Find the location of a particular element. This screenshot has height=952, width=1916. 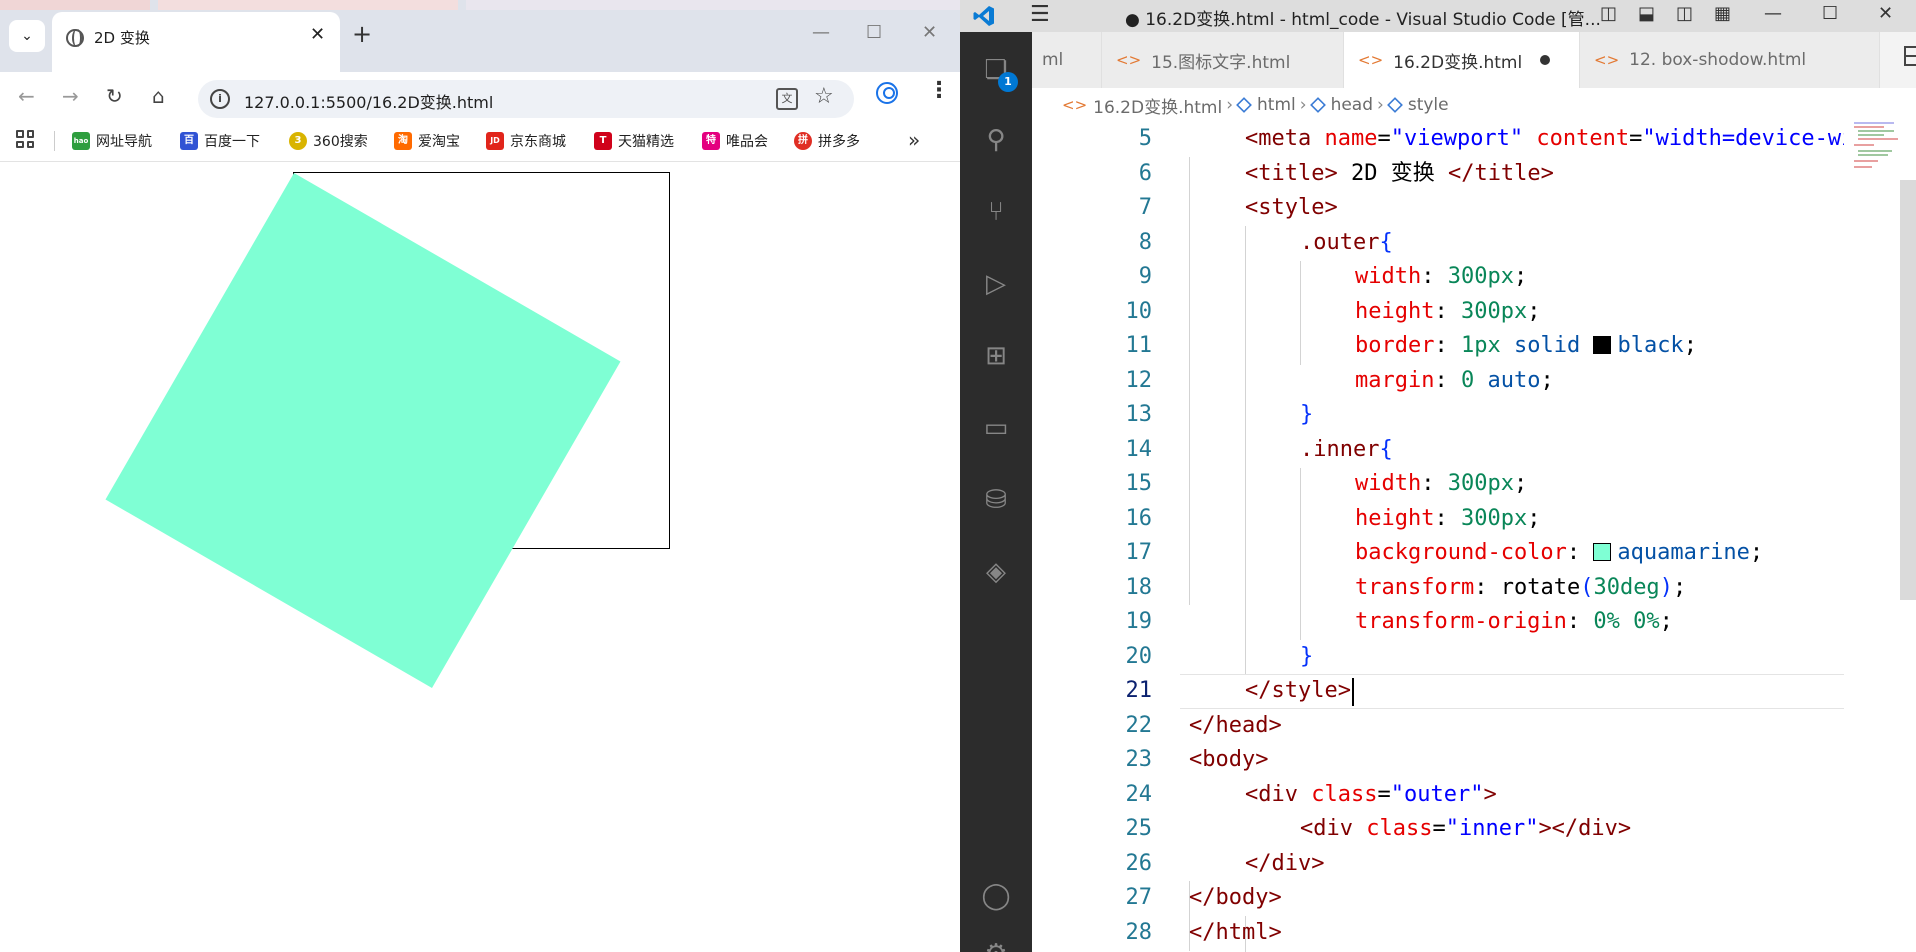

browser-tab-active: 2D 变换 ✕ is located at coordinates (196, 42).